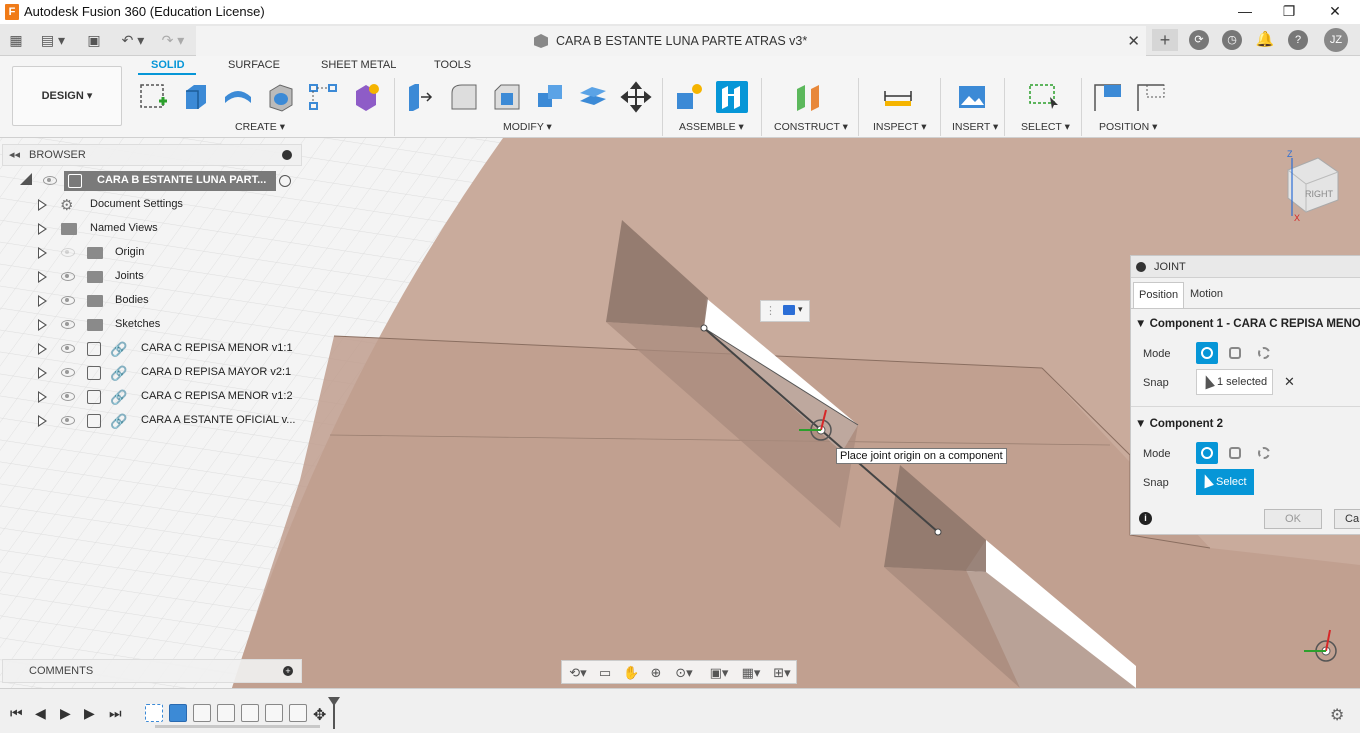 This screenshot has width=1360, height=733. Describe the element at coordinates (287, 155) in the screenshot. I see `browser-minimize-icon` at that location.